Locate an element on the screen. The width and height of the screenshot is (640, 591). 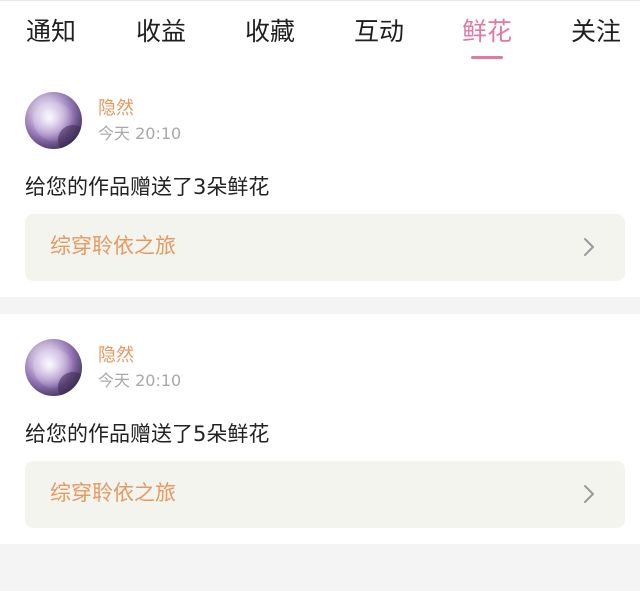
tab-earnings: 收益 is located at coordinates (161, 32).